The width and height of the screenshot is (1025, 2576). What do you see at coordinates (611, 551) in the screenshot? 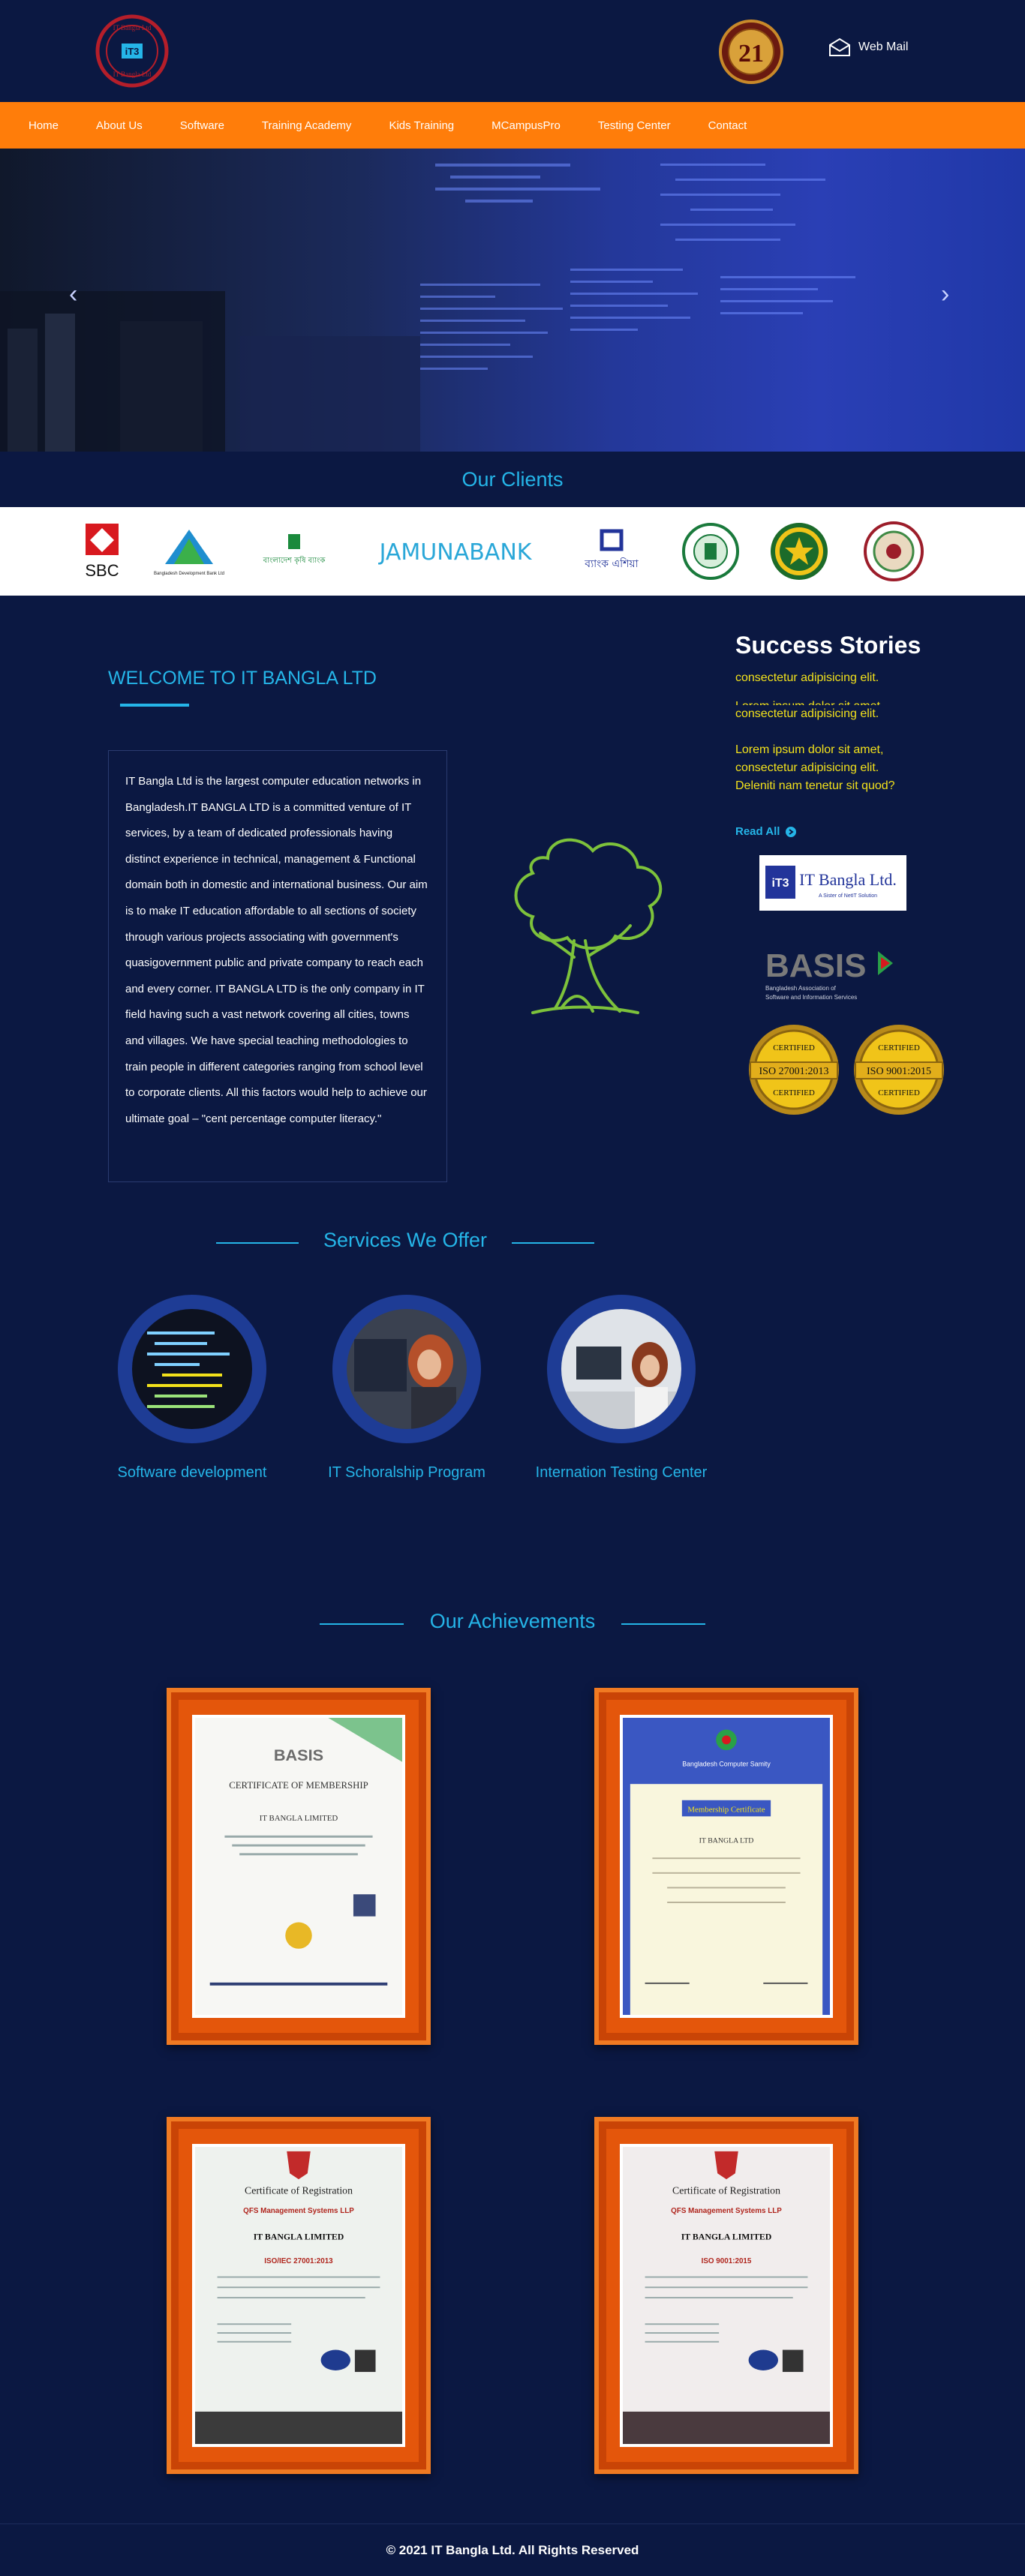
I see `client-logo-bank-asia: ব্যাংক এশিয়া` at bounding box center [611, 551].